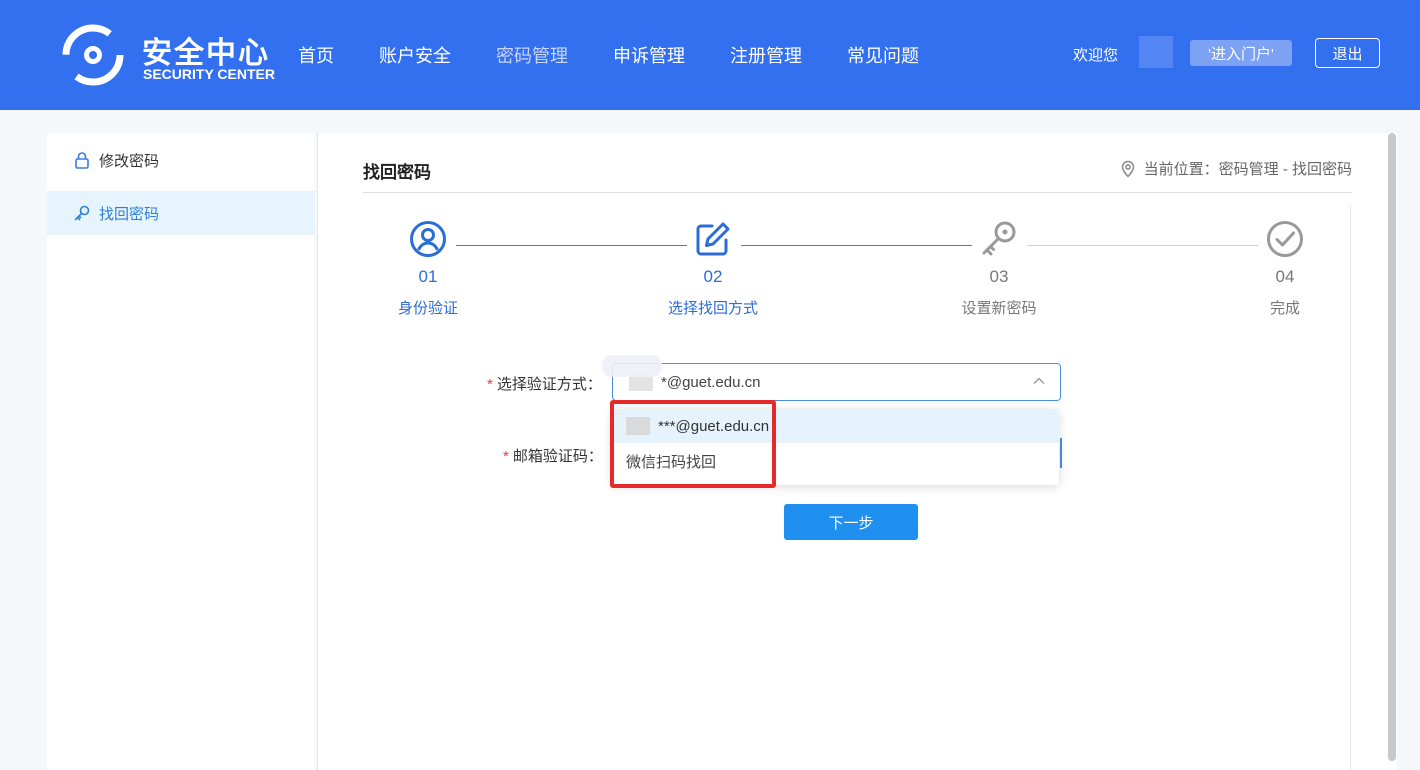 The height and width of the screenshot is (770, 1420). I want to click on scrollbar, so click(1392, 447).